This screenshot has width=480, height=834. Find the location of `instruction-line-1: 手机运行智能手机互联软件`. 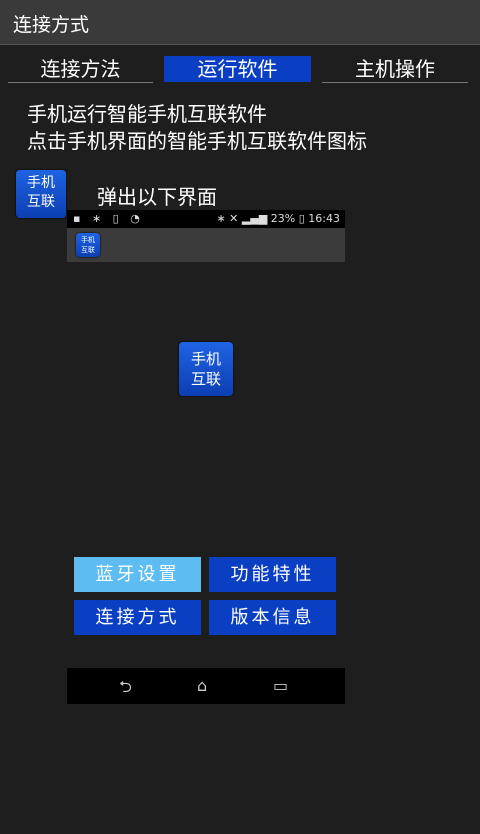

instruction-line-1: 手机运行智能手机互联软件 is located at coordinates (147, 114).